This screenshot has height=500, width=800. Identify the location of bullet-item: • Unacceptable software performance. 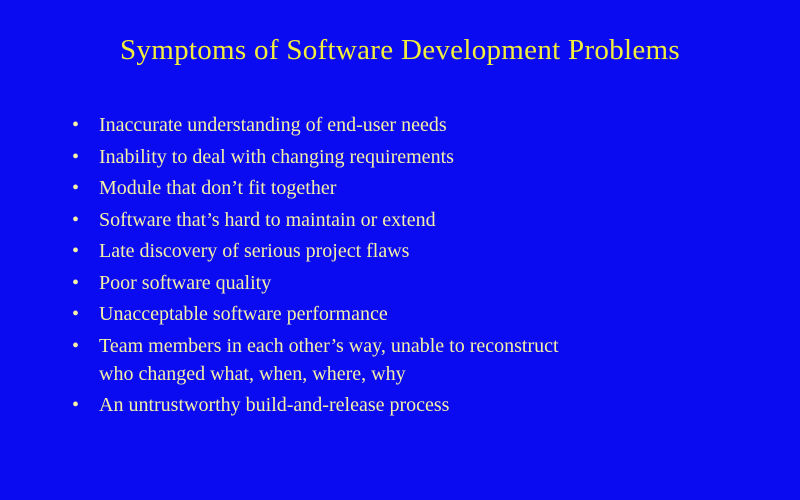
(422, 314).